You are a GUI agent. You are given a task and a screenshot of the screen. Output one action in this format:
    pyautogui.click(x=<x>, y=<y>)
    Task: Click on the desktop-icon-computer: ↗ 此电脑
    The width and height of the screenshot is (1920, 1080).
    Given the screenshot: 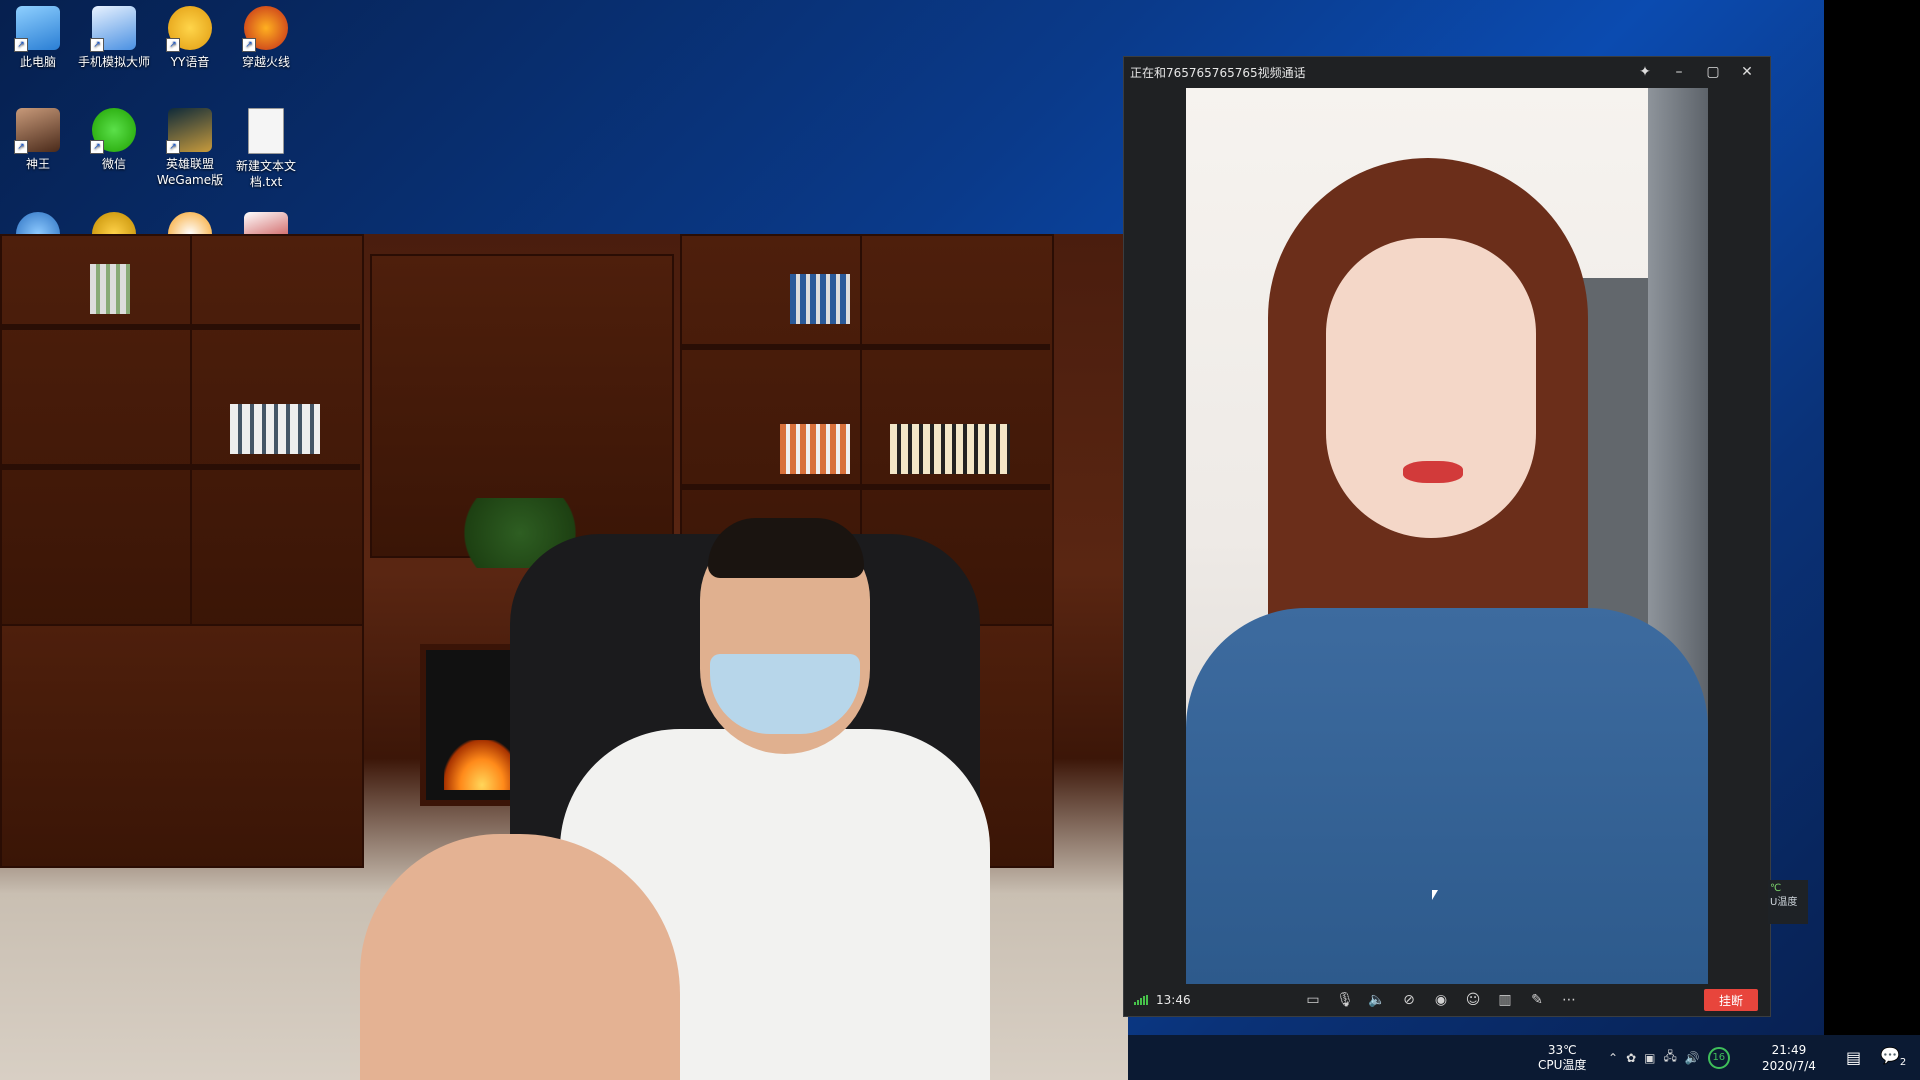 What is the action you would take?
    pyautogui.click(x=38, y=35)
    